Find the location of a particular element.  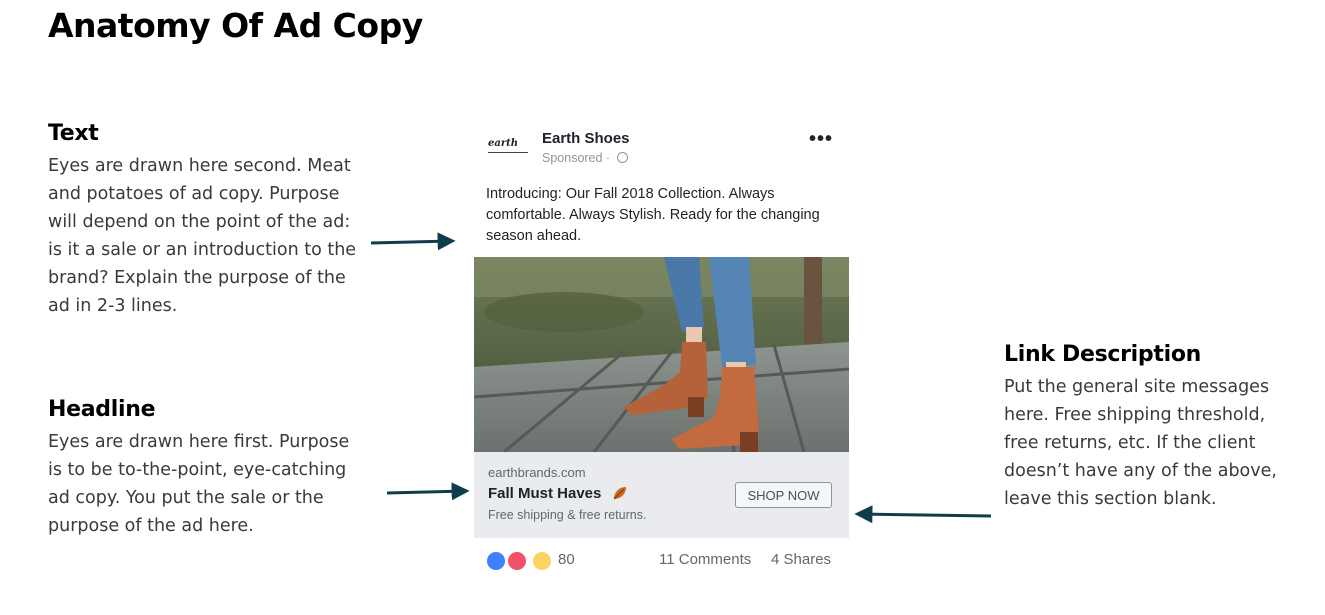

headline-arrow is located at coordinates (428, 491).